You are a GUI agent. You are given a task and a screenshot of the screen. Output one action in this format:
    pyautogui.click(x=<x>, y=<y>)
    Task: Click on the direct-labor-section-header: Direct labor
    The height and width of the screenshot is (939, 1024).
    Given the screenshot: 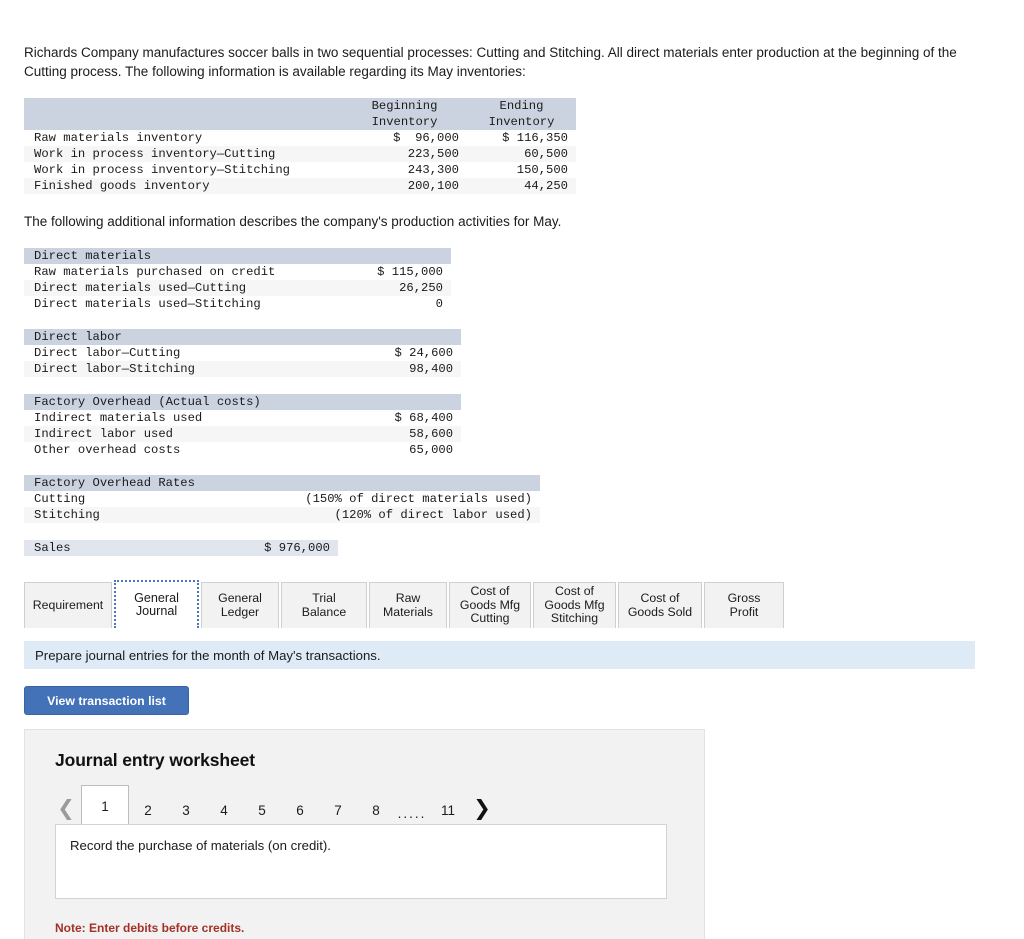 What is the action you would take?
    pyautogui.click(x=243, y=337)
    